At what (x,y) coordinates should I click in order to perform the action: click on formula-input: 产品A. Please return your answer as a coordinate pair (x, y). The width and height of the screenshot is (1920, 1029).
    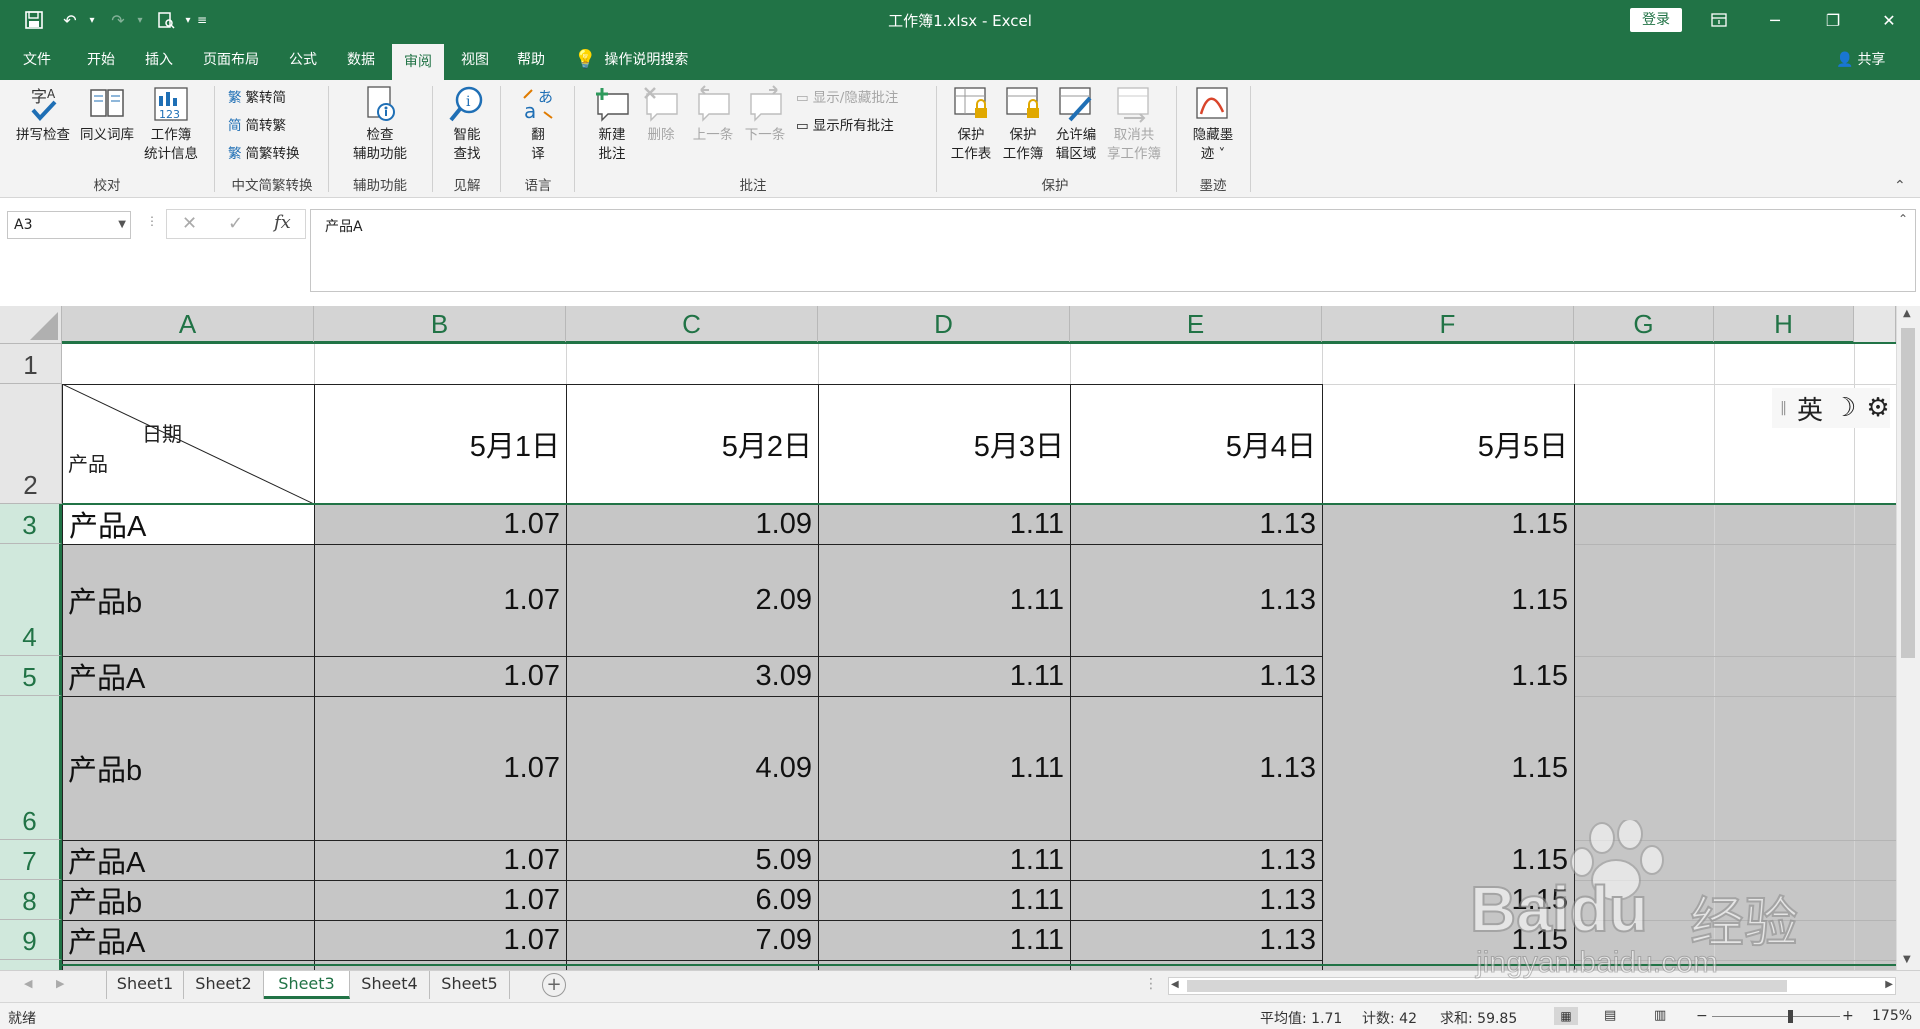
    Looking at the image, I should click on (1113, 250).